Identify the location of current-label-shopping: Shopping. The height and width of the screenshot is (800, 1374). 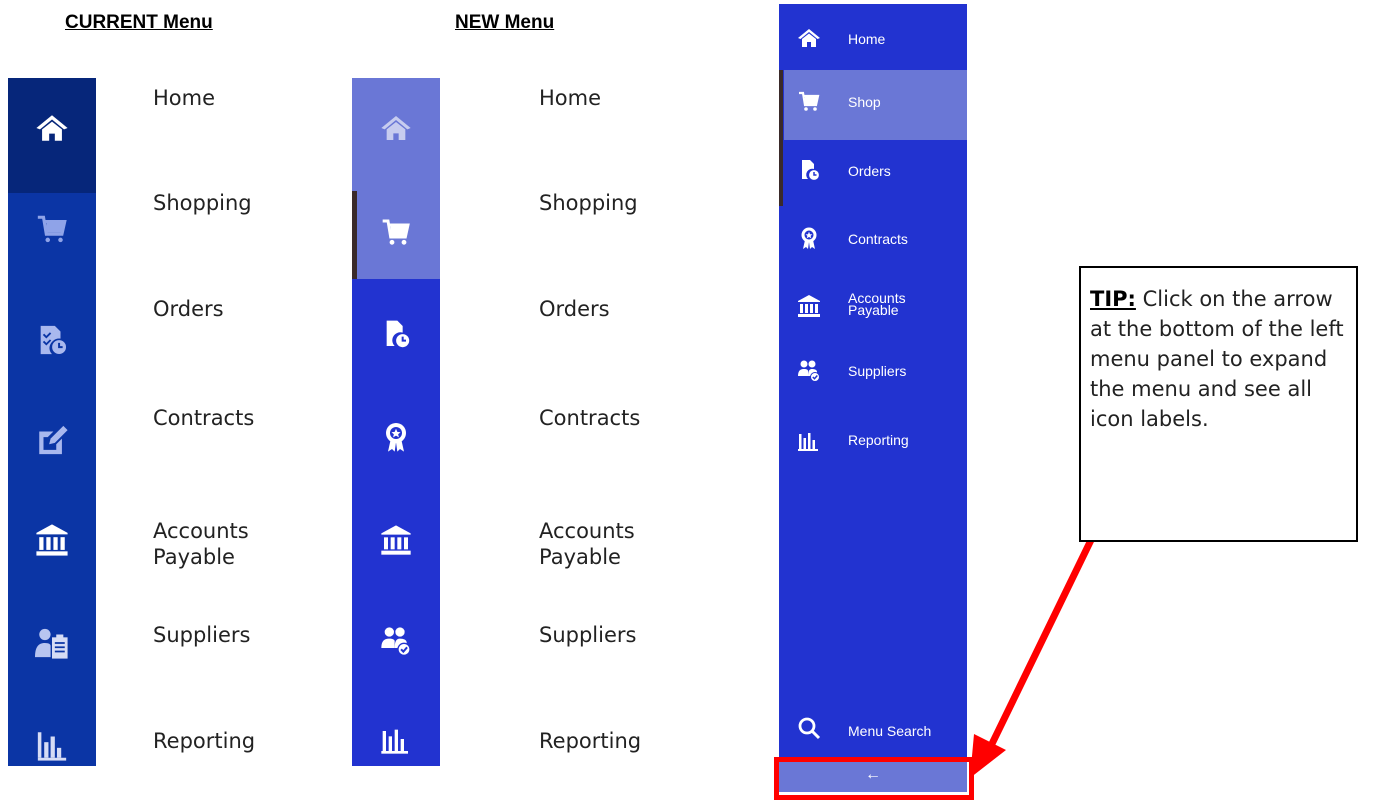
(202, 203).